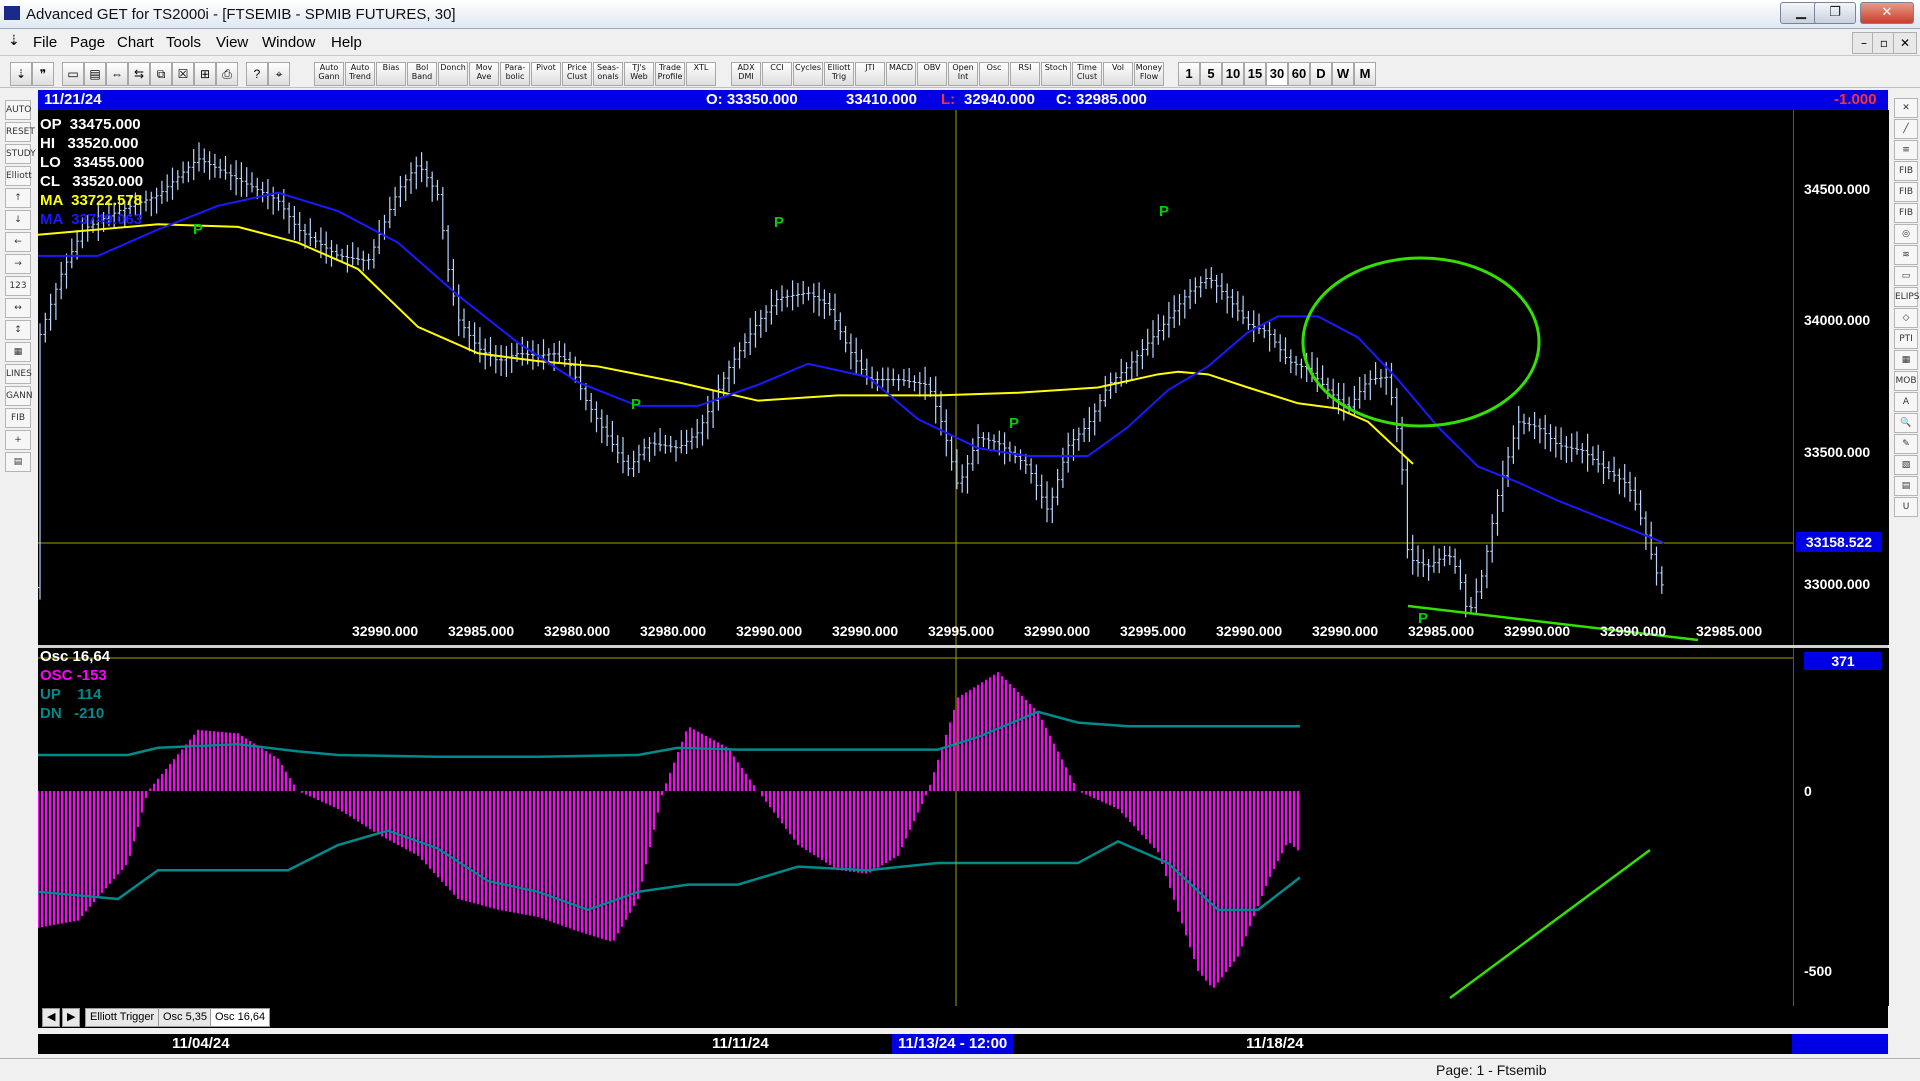 Image resolution: width=1920 pixels, height=1081 pixels. What do you see at coordinates (1907, 297) in the screenshot?
I see `right-tool-9: ELIPS` at bounding box center [1907, 297].